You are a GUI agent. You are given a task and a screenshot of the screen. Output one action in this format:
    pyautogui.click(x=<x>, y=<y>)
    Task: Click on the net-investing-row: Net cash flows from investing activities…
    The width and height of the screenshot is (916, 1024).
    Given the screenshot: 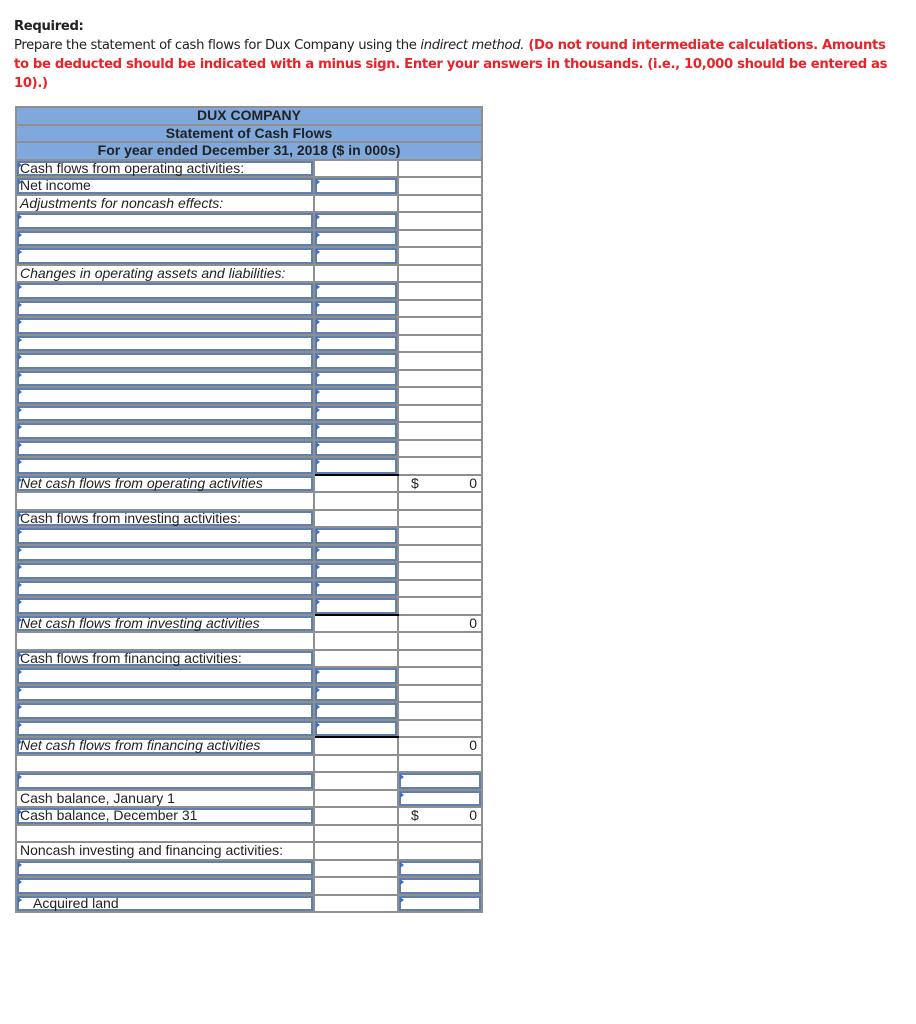 What is the action you would take?
    pyautogui.click(x=249, y=623)
    